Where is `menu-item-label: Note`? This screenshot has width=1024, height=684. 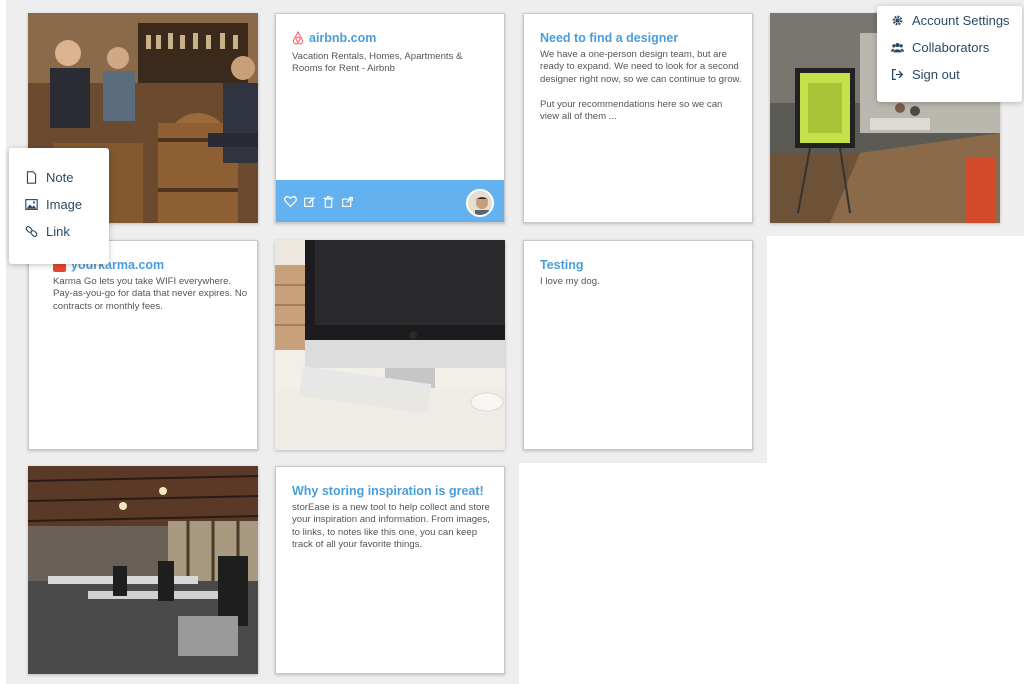
menu-item-label: Note is located at coordinates (60, 177).